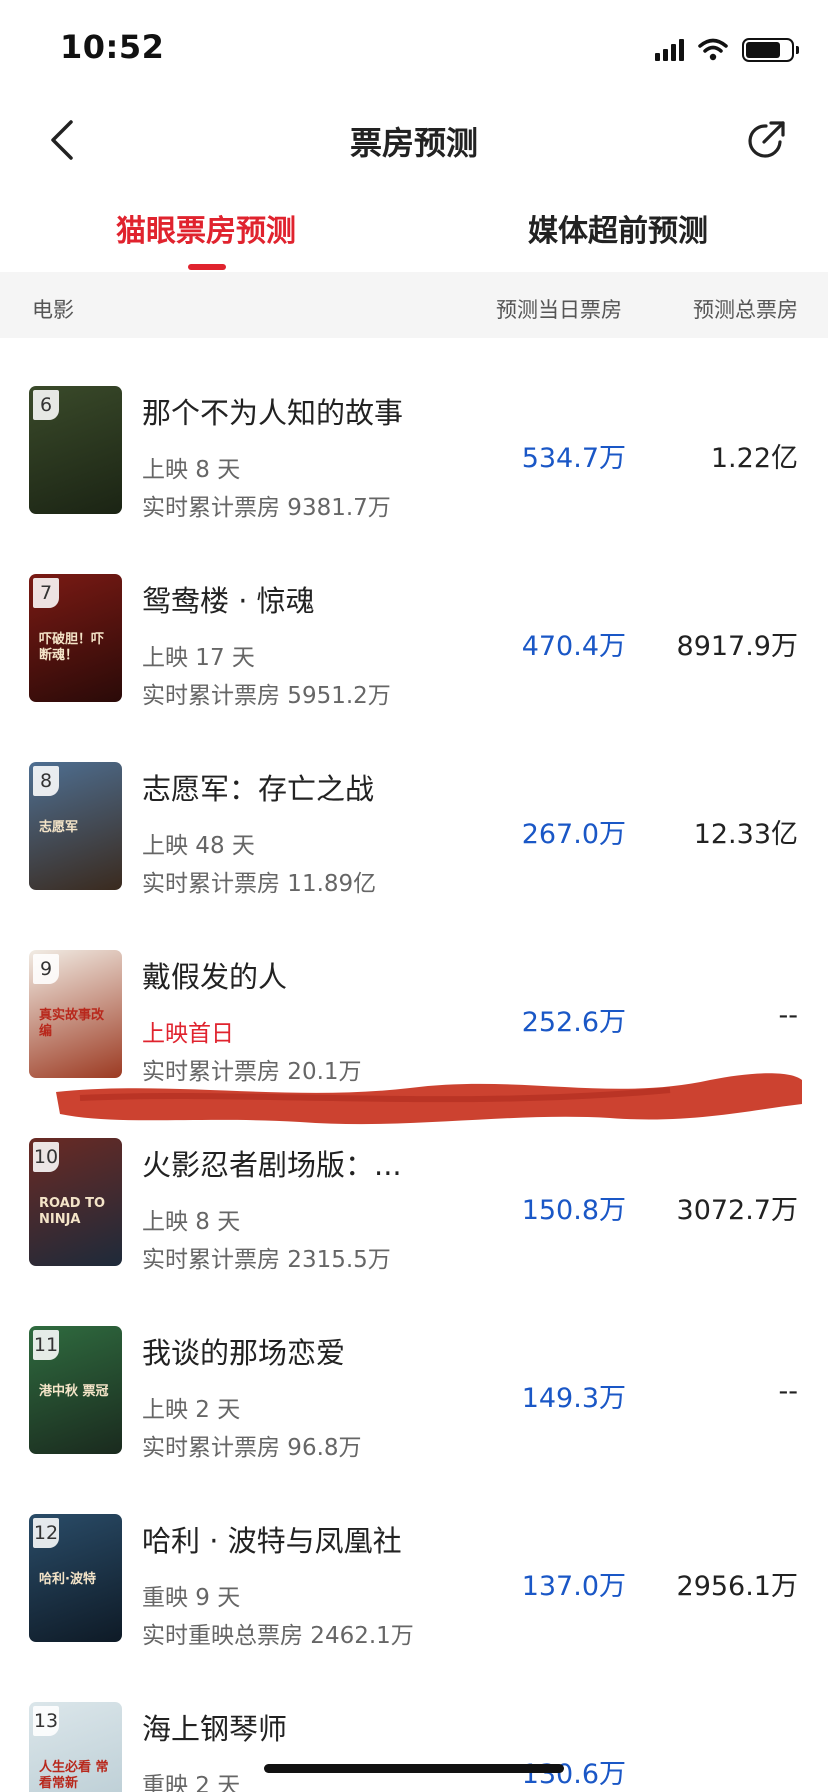 The height and width of the screenshot is (1792, 828). Describe the element at coordinates (266, 508) in the screenshot. I see `cumulative-box-office: 实时累计票房 9381.7万` at that location.